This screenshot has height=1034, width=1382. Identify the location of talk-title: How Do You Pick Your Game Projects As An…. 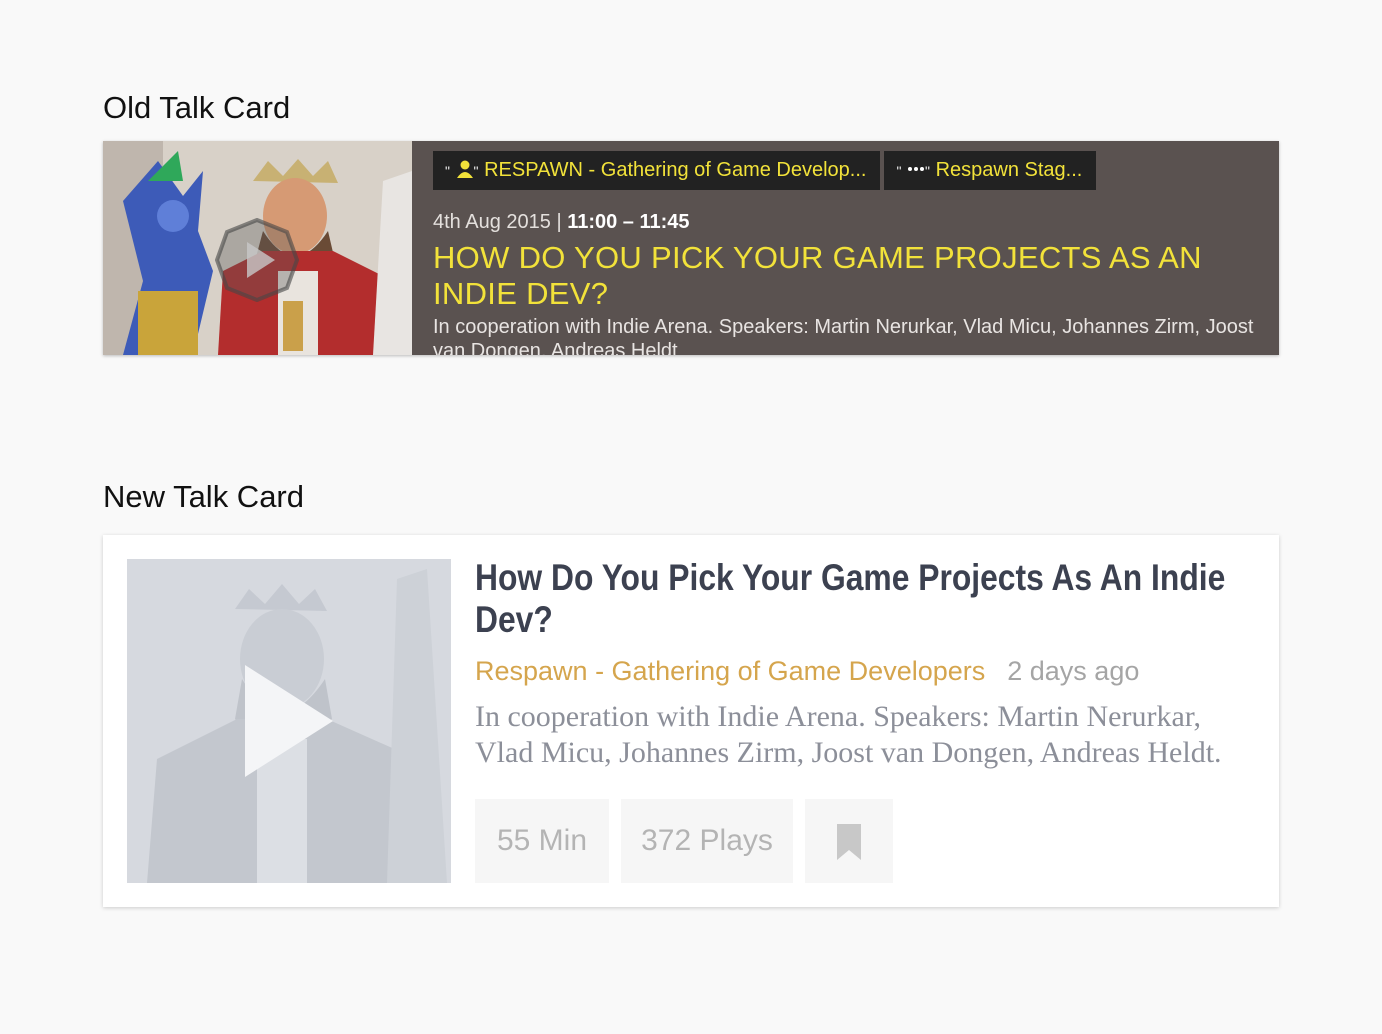
(853, 599).